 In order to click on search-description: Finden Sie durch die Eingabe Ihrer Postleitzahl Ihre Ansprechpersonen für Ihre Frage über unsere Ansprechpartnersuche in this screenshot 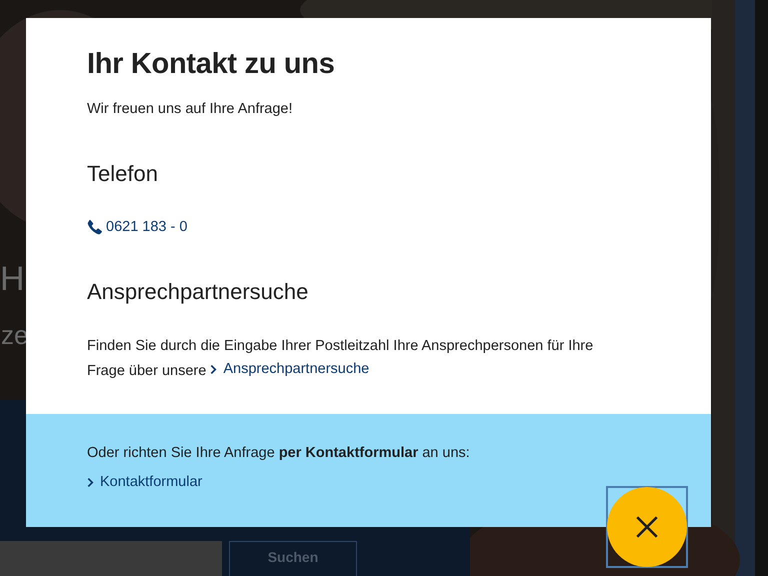, I will do `click(340, 360)`.